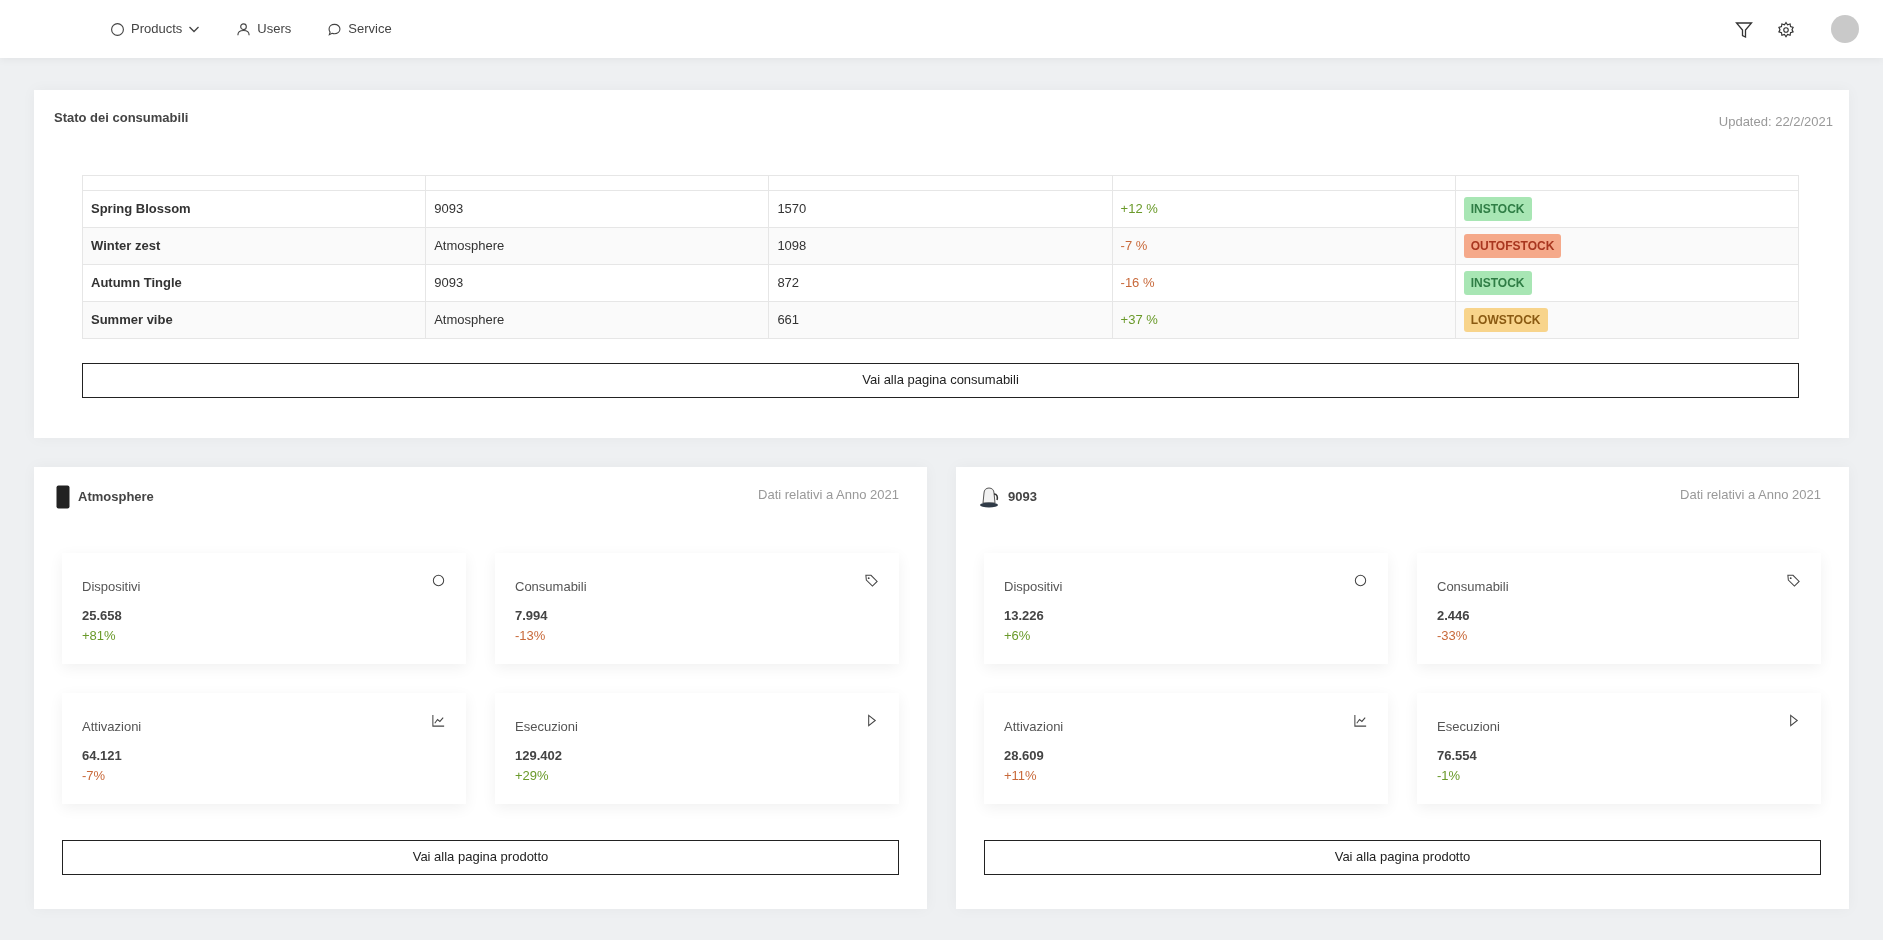 Image resolution: width=1883 pixels, height=940 pixels. I want to click on updated-date: Updated: 22/2/2021, so click(1775, 122).